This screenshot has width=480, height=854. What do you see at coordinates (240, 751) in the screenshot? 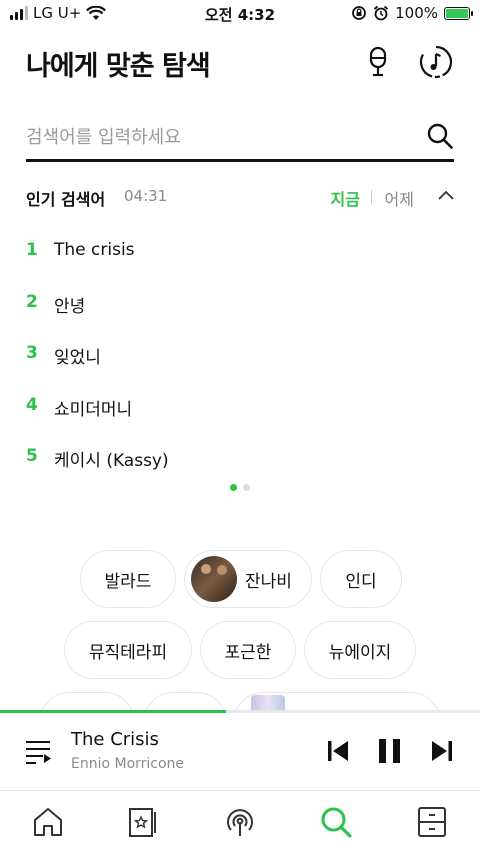
I see `mini-player: The Crisis Ennio Morricone` at bounding box center [240, 751].